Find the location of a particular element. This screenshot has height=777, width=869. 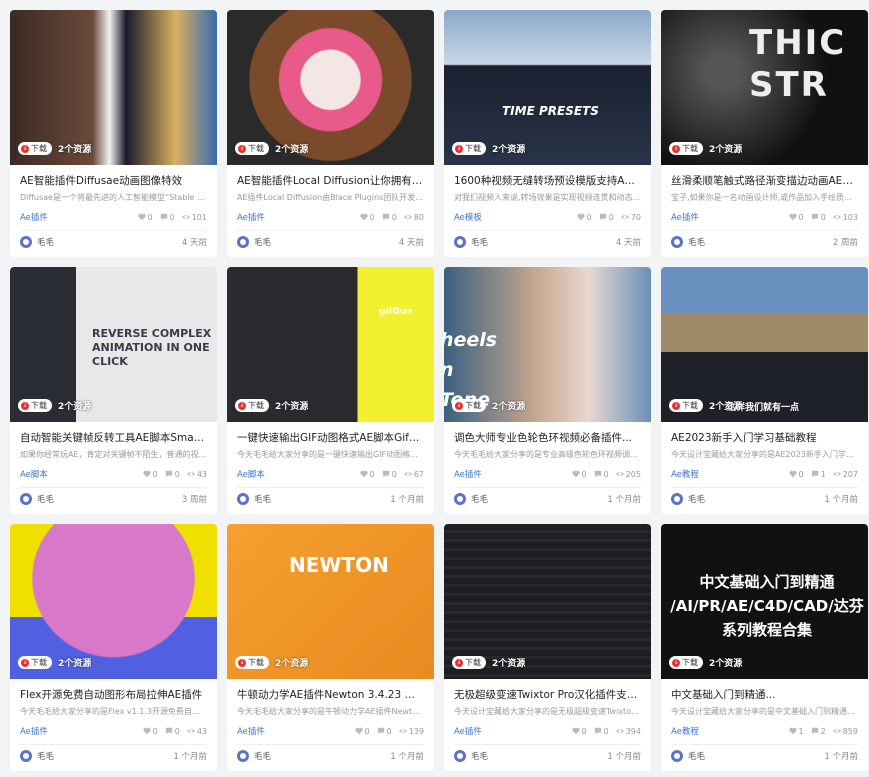

avatar is located at coordinates (26, 499).